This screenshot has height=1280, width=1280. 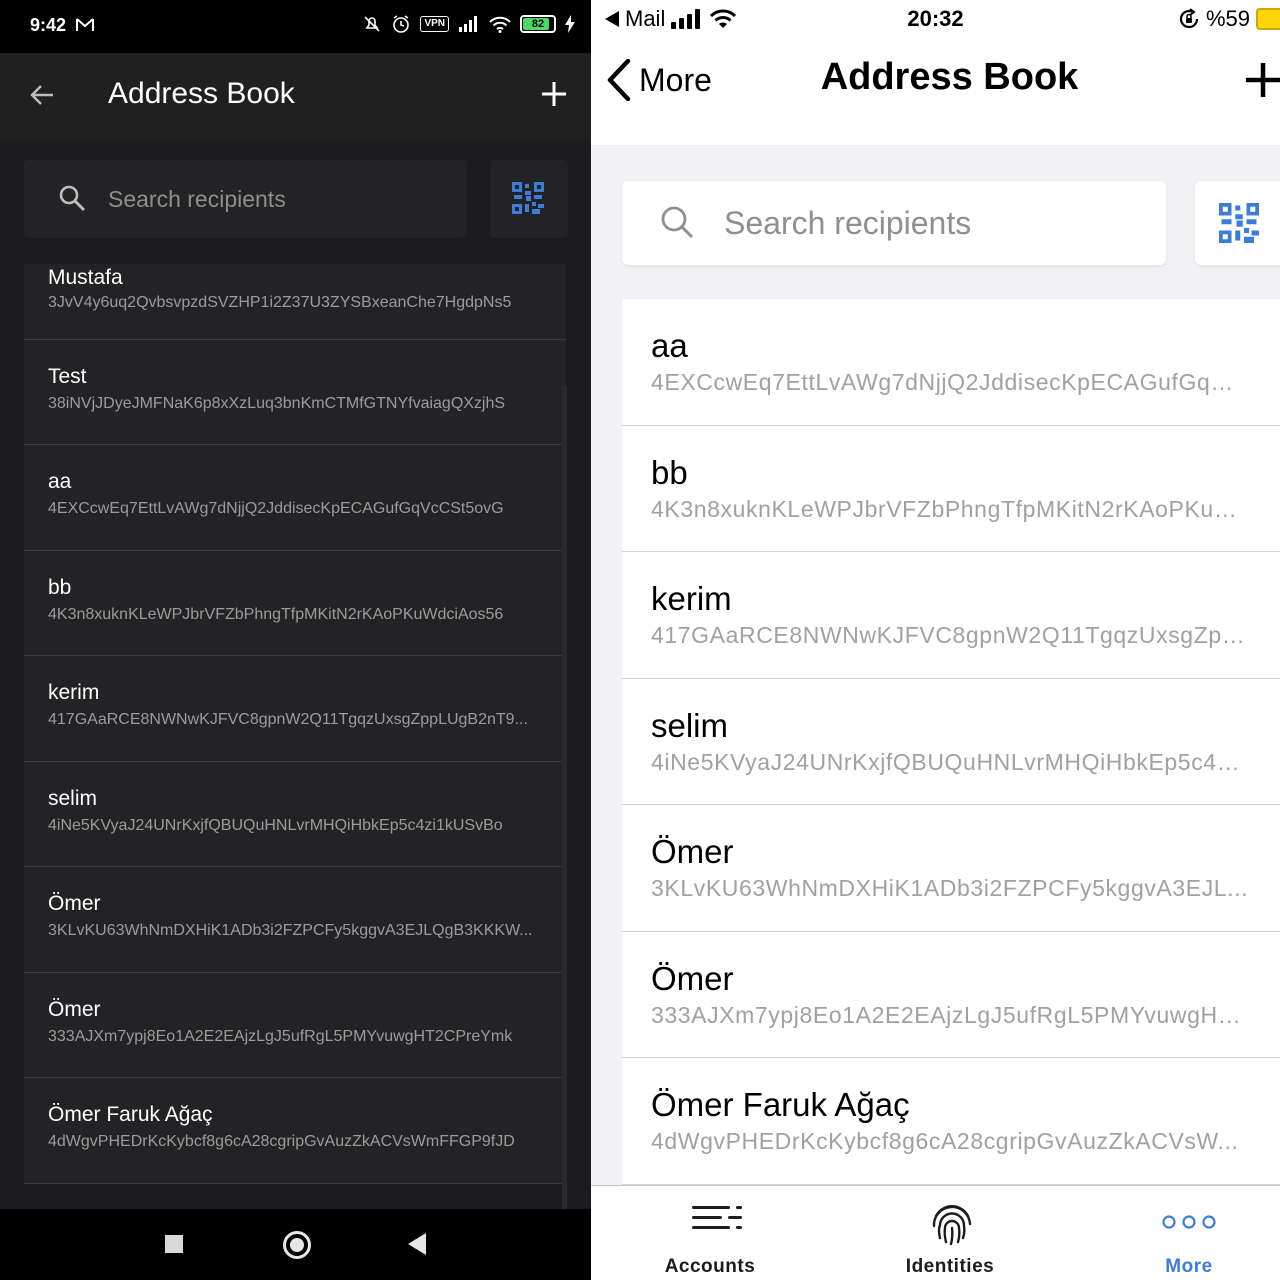 I want to click on gmail-icon, so click(x=85, y=24).